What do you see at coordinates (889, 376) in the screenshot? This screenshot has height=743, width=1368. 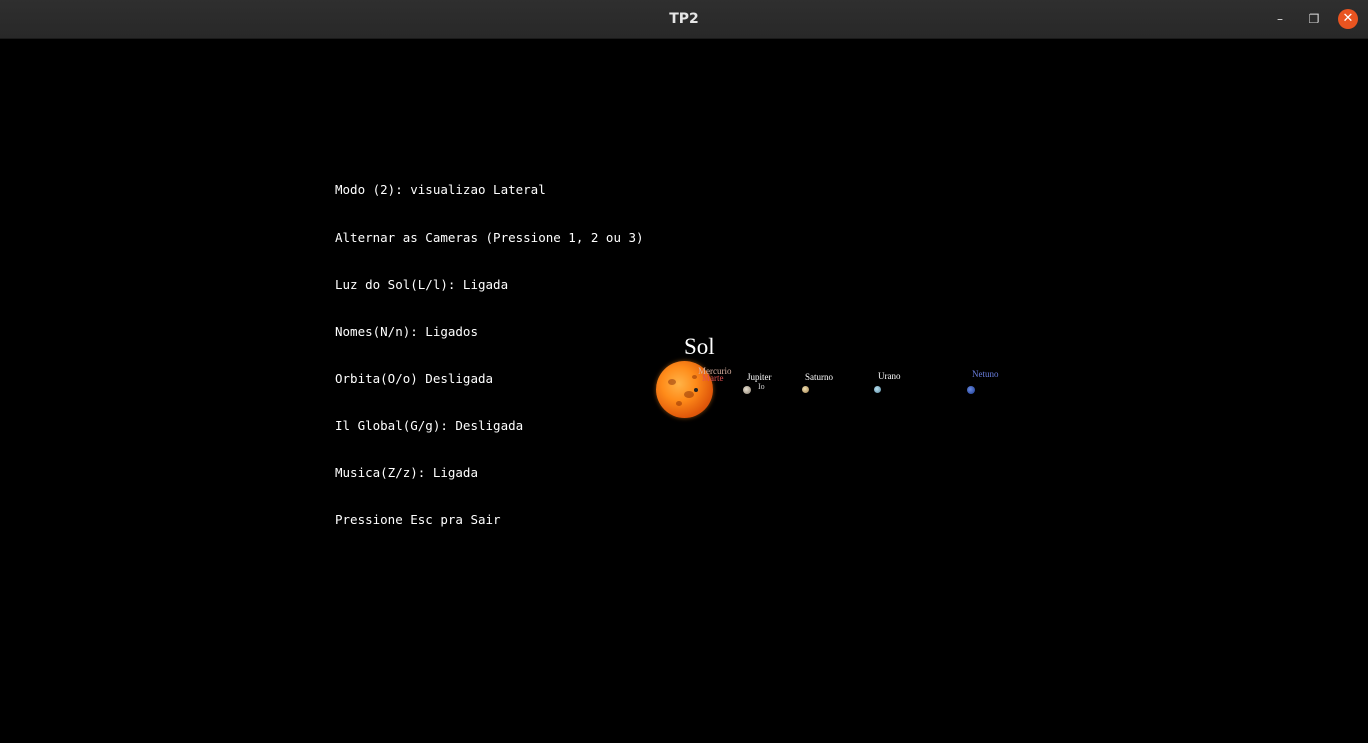 I see `urano-label: Urano` at bounding box center [889, 376].